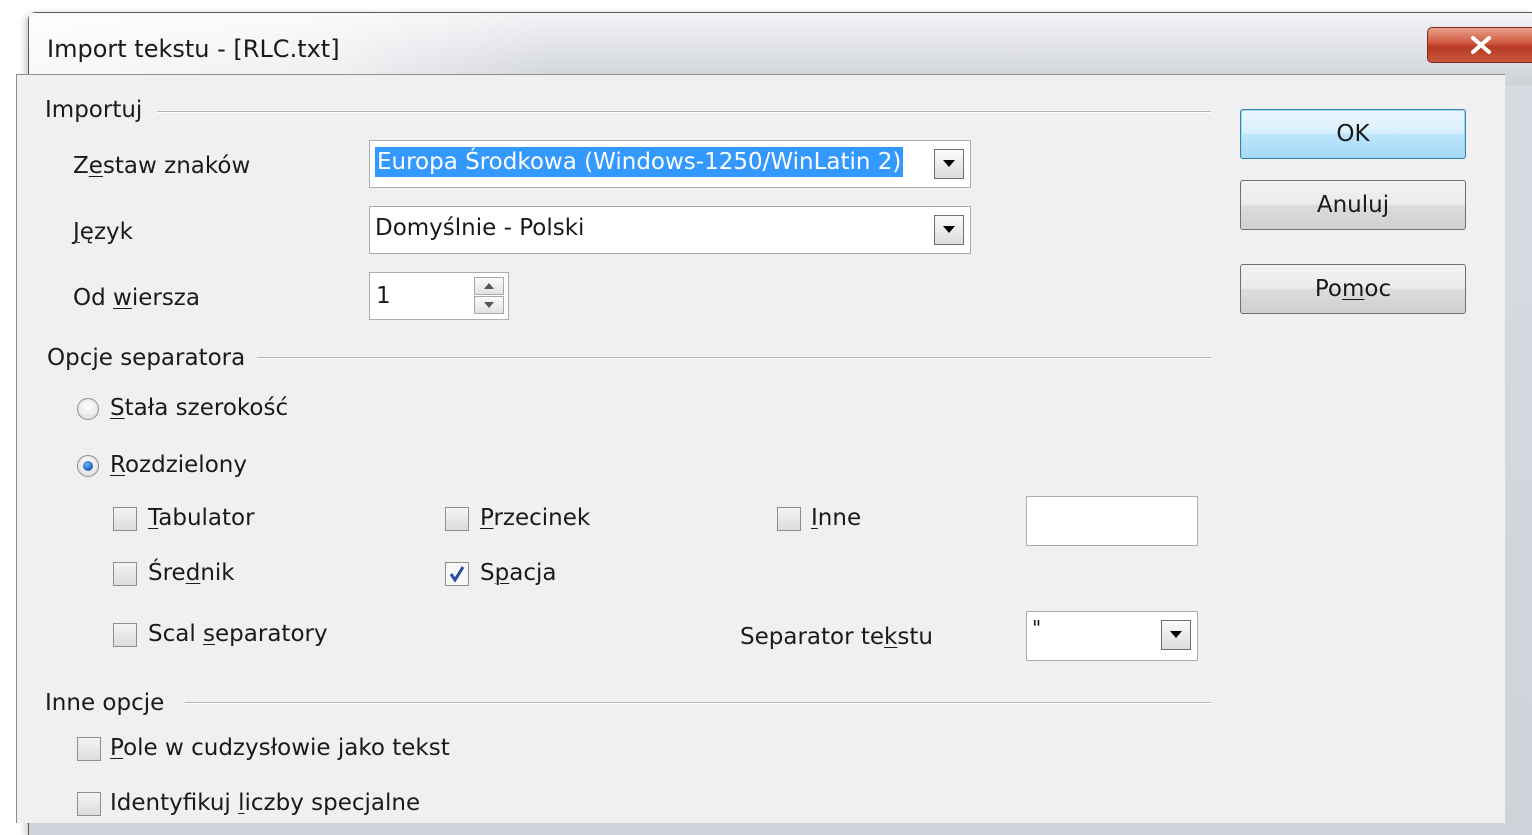  I want to click on close-button, so click(1479, 45).